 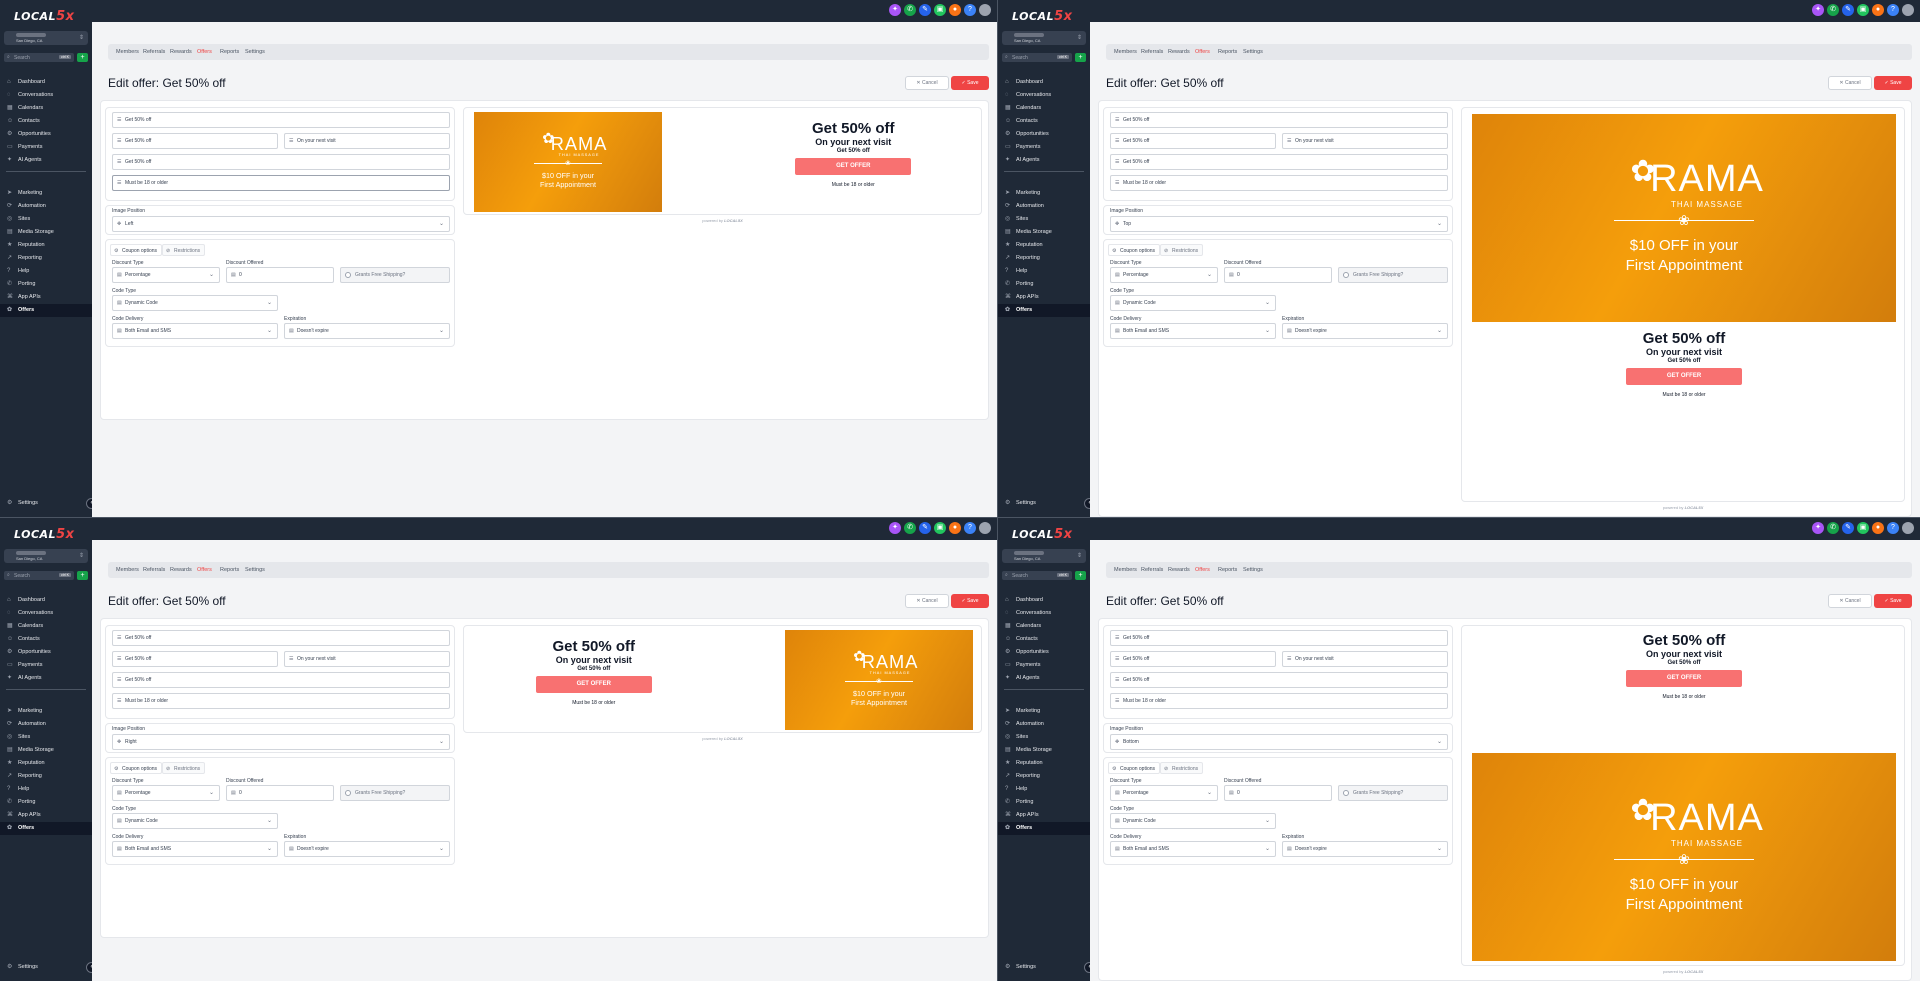 I want to click on code-type-select: ▤ Dynamic Code ⌄, so click(x=195, y=821).